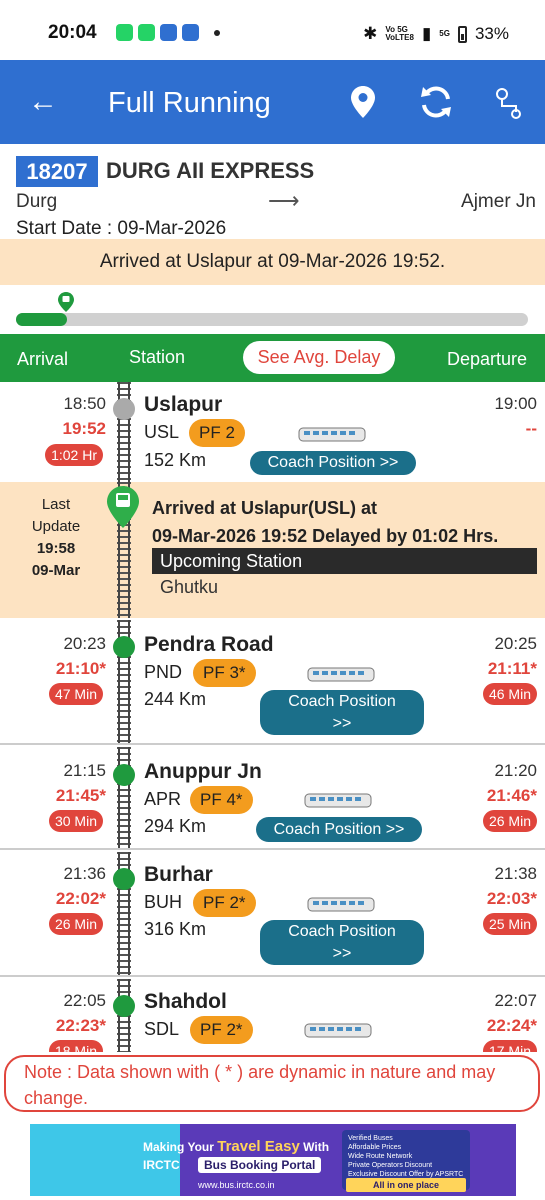  What do you see at coordinates (319, 357) in the screenshot?
I see `see-avg-delay-button: See Avg. Delay` at bounding box center [319, 357].